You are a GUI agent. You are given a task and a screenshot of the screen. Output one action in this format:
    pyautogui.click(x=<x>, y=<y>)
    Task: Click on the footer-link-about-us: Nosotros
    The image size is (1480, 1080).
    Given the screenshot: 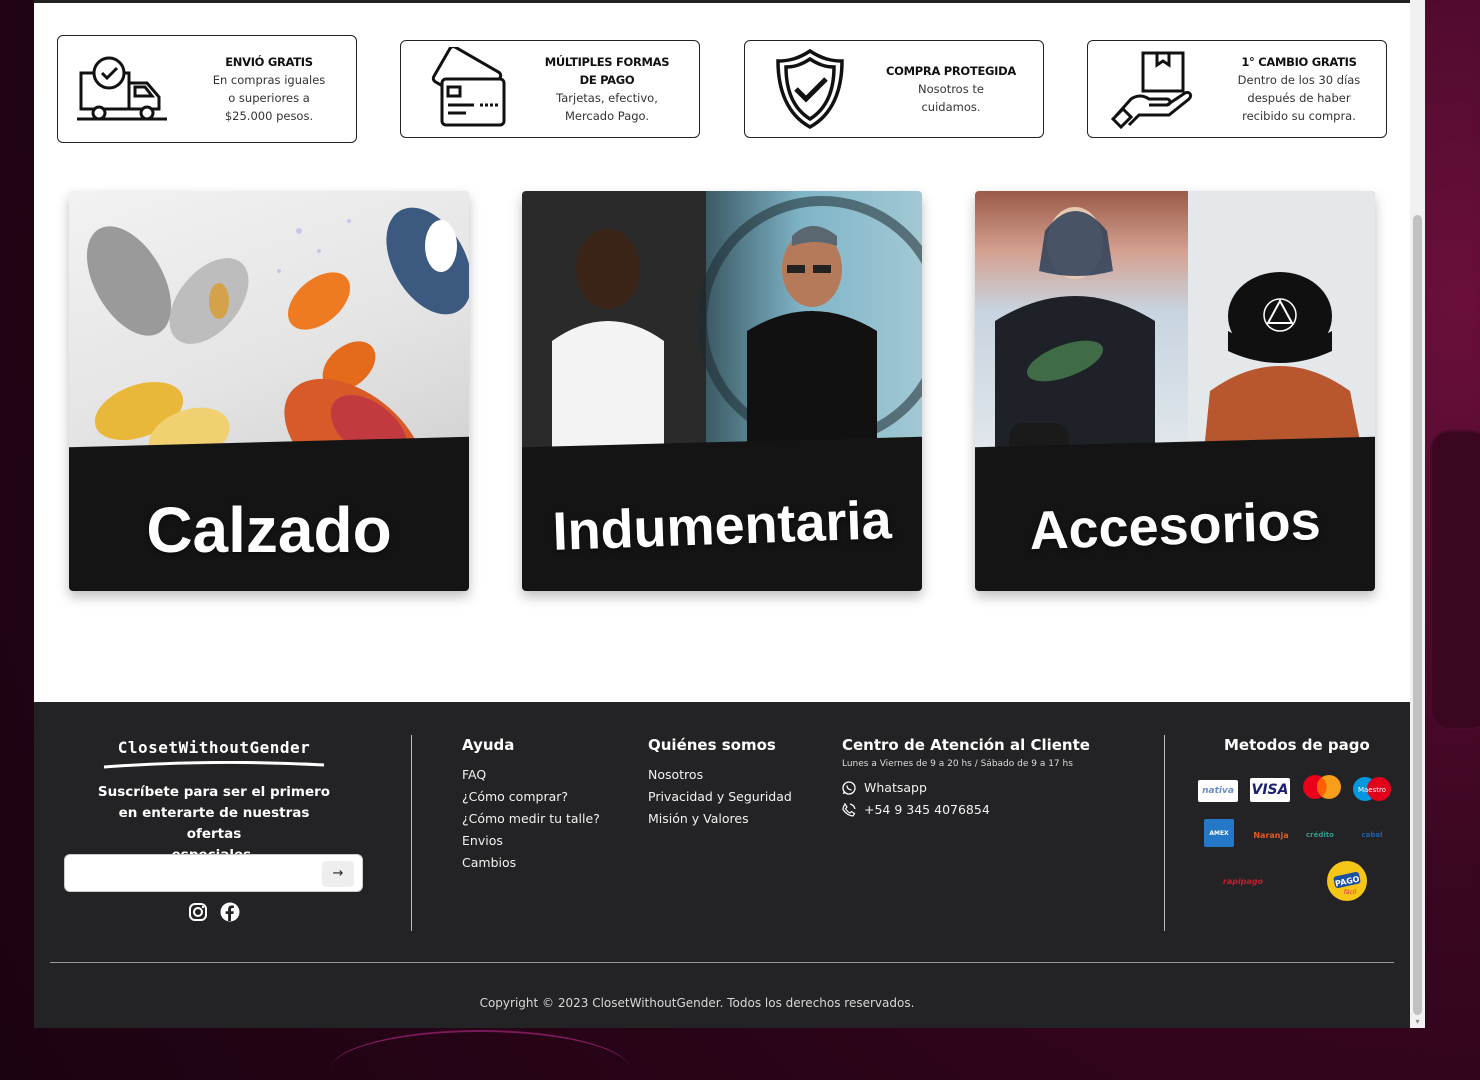 What is the action you would take?
    pyautogui.click(x=675, y=774)
    